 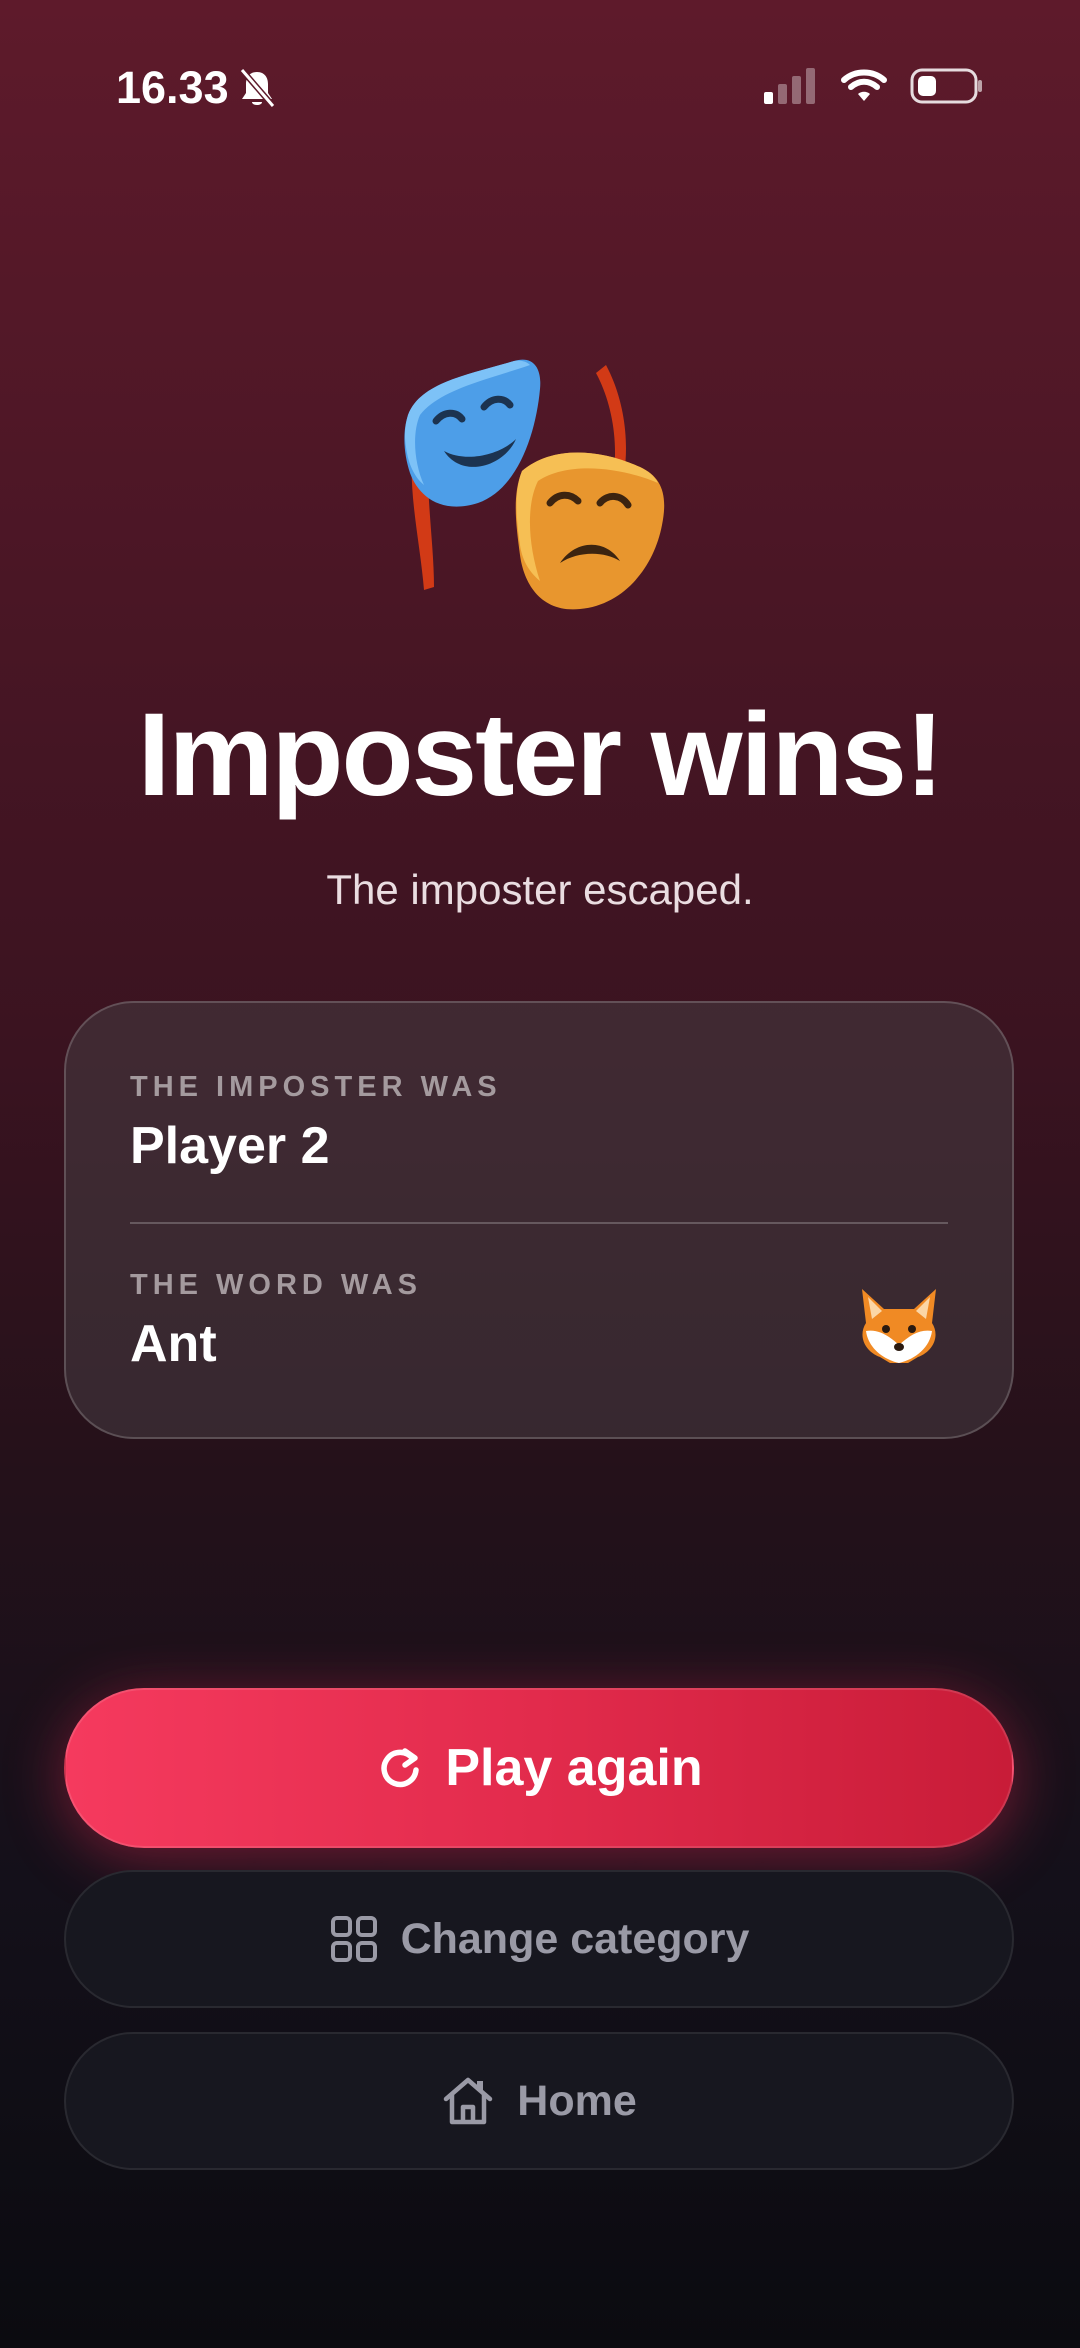 What do you see at coordinates (946, 86) in the screenshot?
I see `battery-icon` at bounding box center [946, 86].